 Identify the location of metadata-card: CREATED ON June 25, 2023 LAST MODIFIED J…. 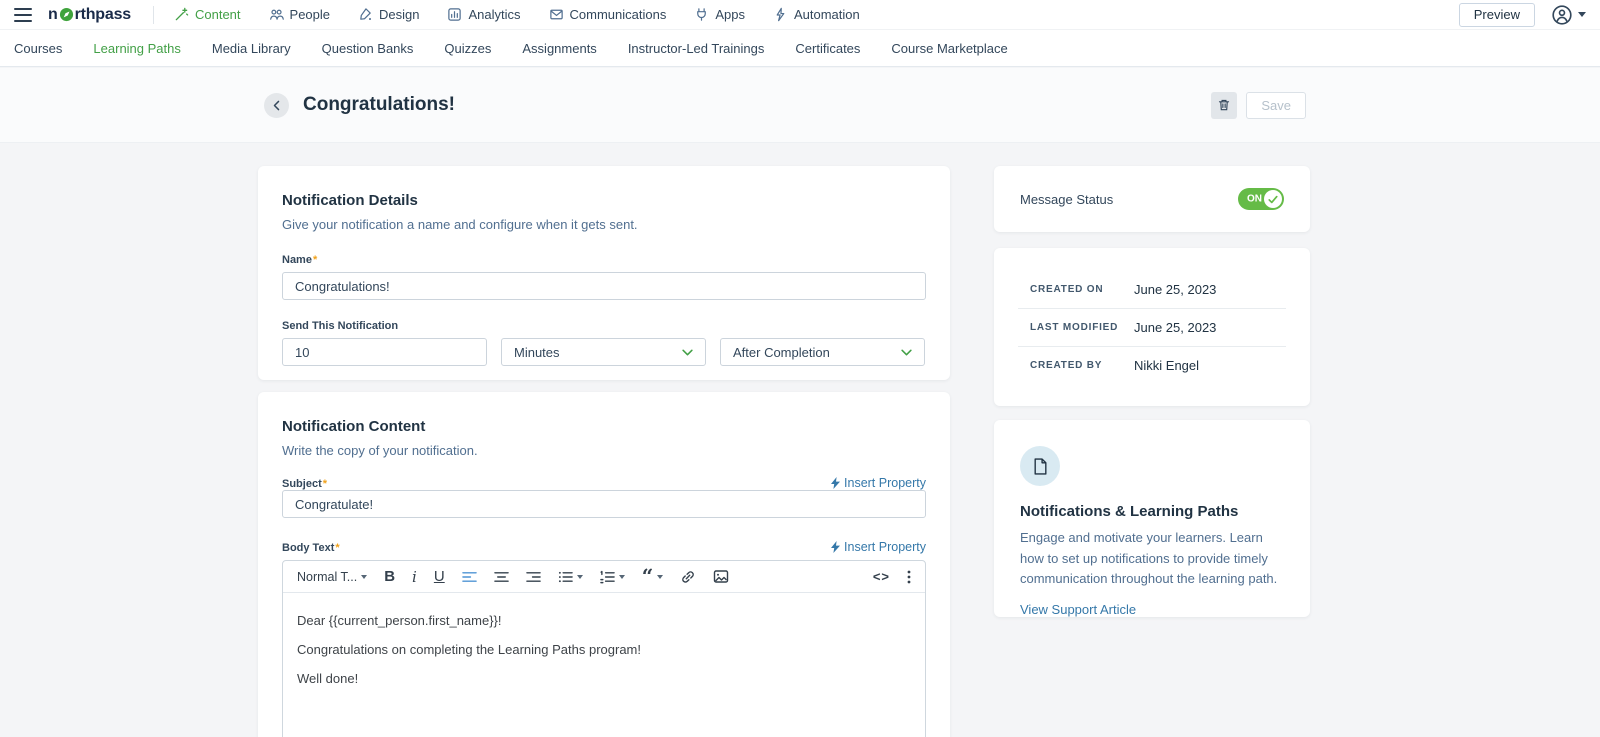
(1152, 327).